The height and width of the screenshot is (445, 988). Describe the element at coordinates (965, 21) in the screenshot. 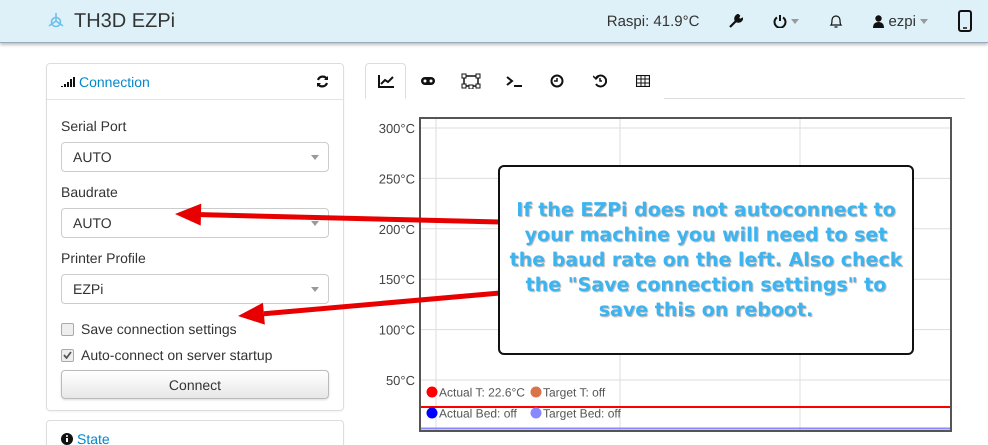

I see `mobile-phone-icon` at that location.